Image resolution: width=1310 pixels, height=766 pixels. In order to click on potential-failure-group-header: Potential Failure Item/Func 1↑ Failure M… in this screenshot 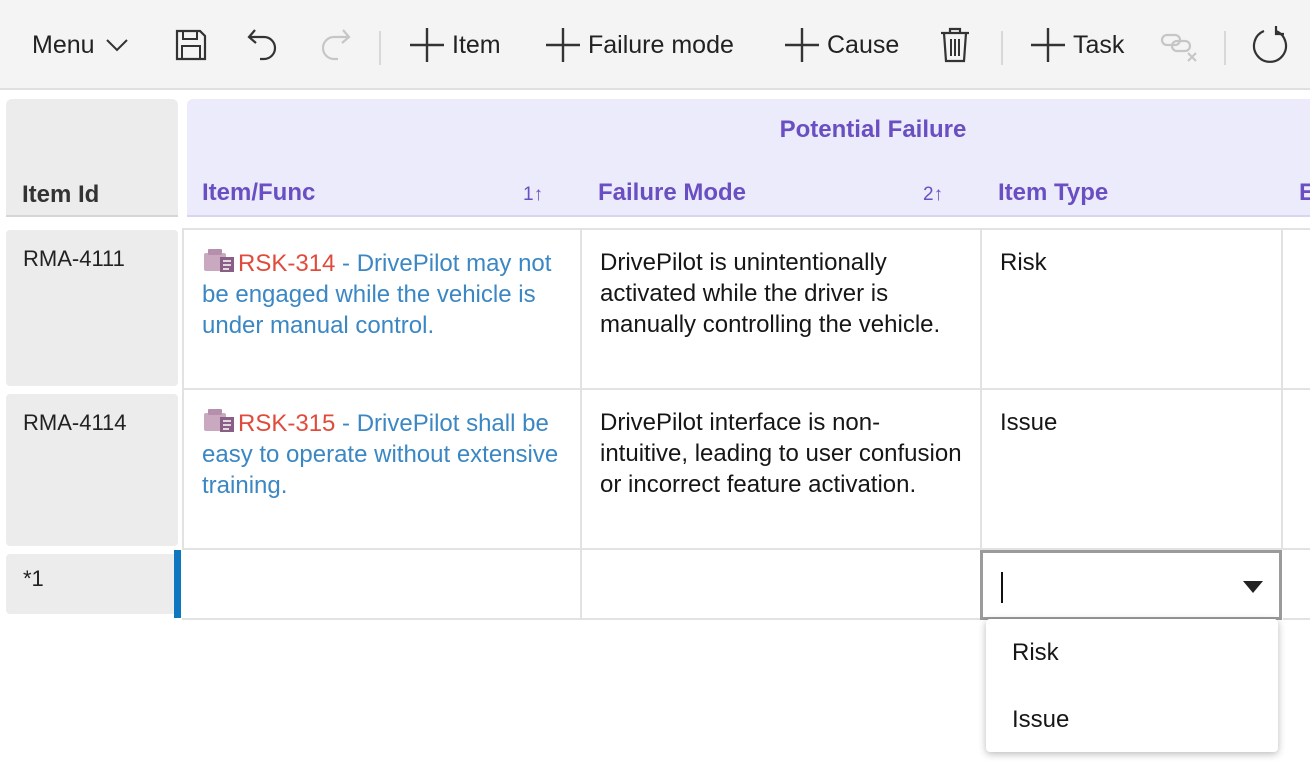, I will do `click(748, 158)`.